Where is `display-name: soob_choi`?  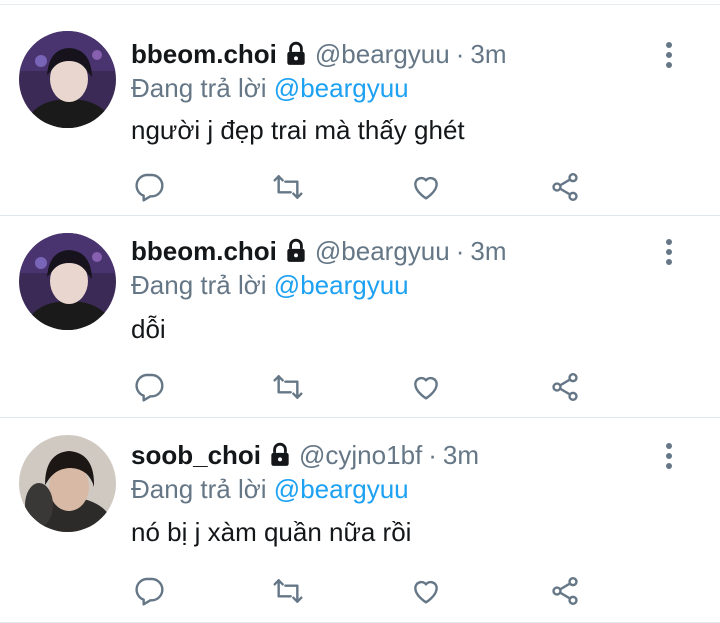
display-name: soob_choi is located at coordinates (196, 455).